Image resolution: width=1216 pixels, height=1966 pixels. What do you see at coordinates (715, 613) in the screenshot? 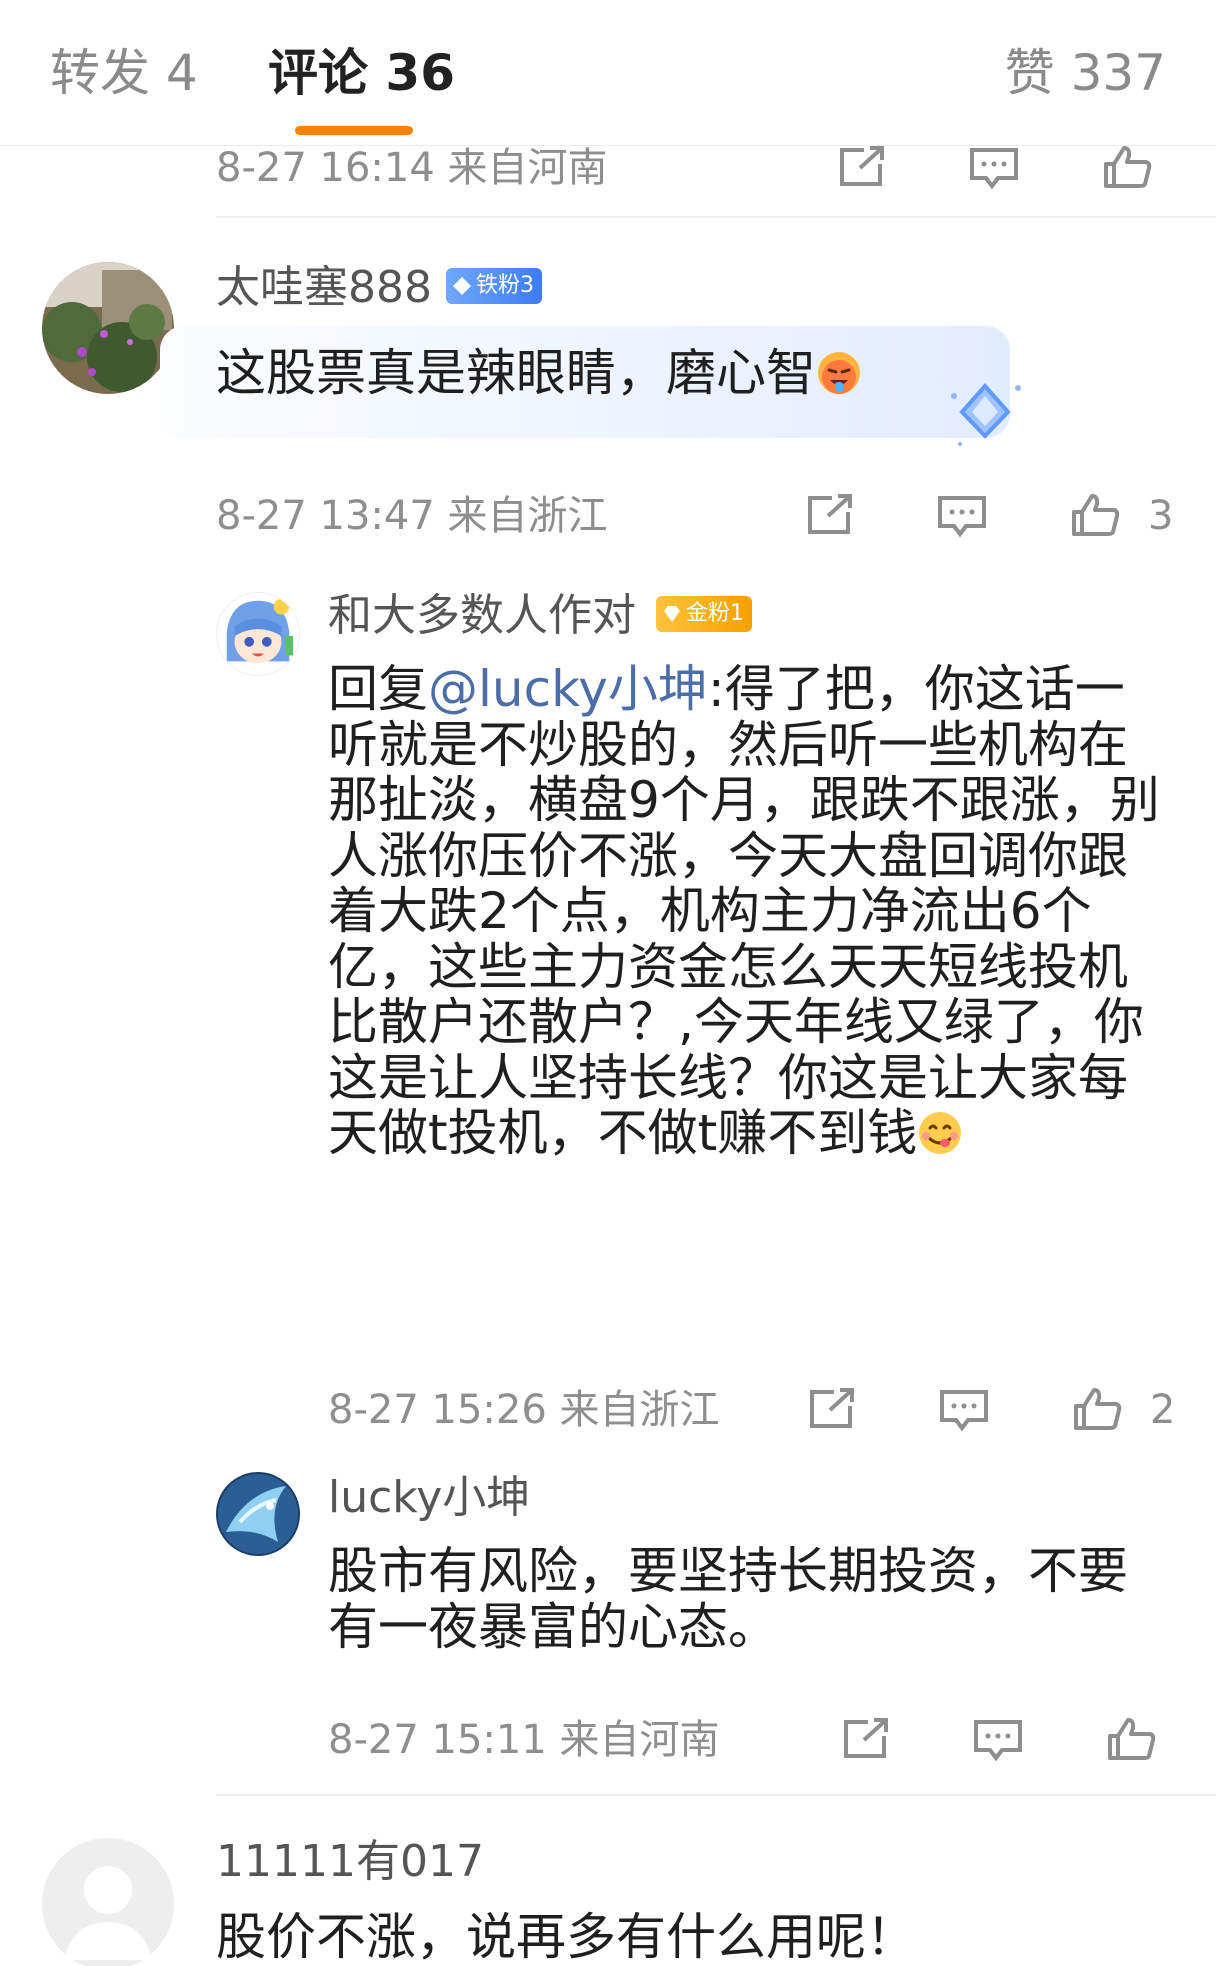
I see `badge-label: 金粉1` at bounding box center [715, 613].